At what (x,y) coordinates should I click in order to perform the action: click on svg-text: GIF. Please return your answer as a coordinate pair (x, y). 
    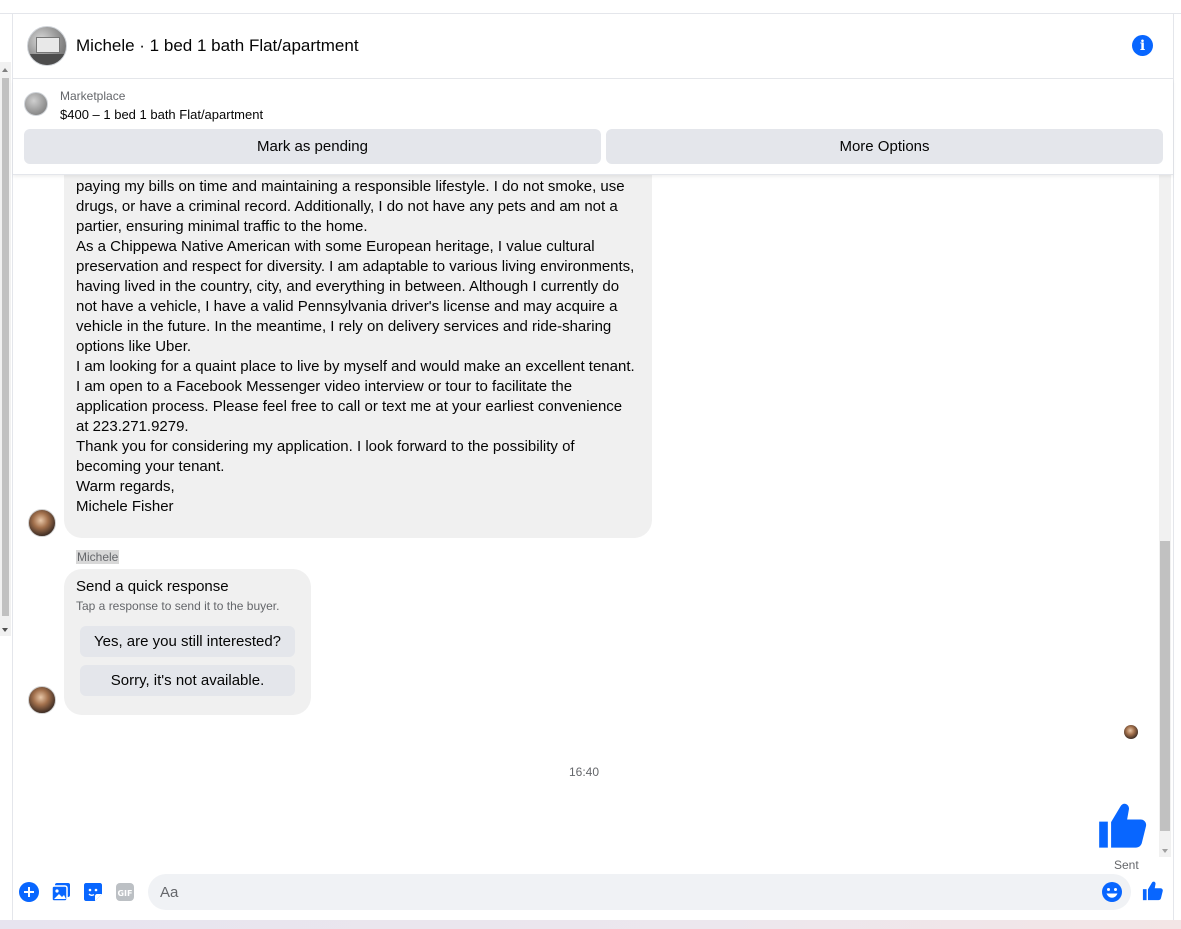
    Looking at the image, I should click on (124, 893).